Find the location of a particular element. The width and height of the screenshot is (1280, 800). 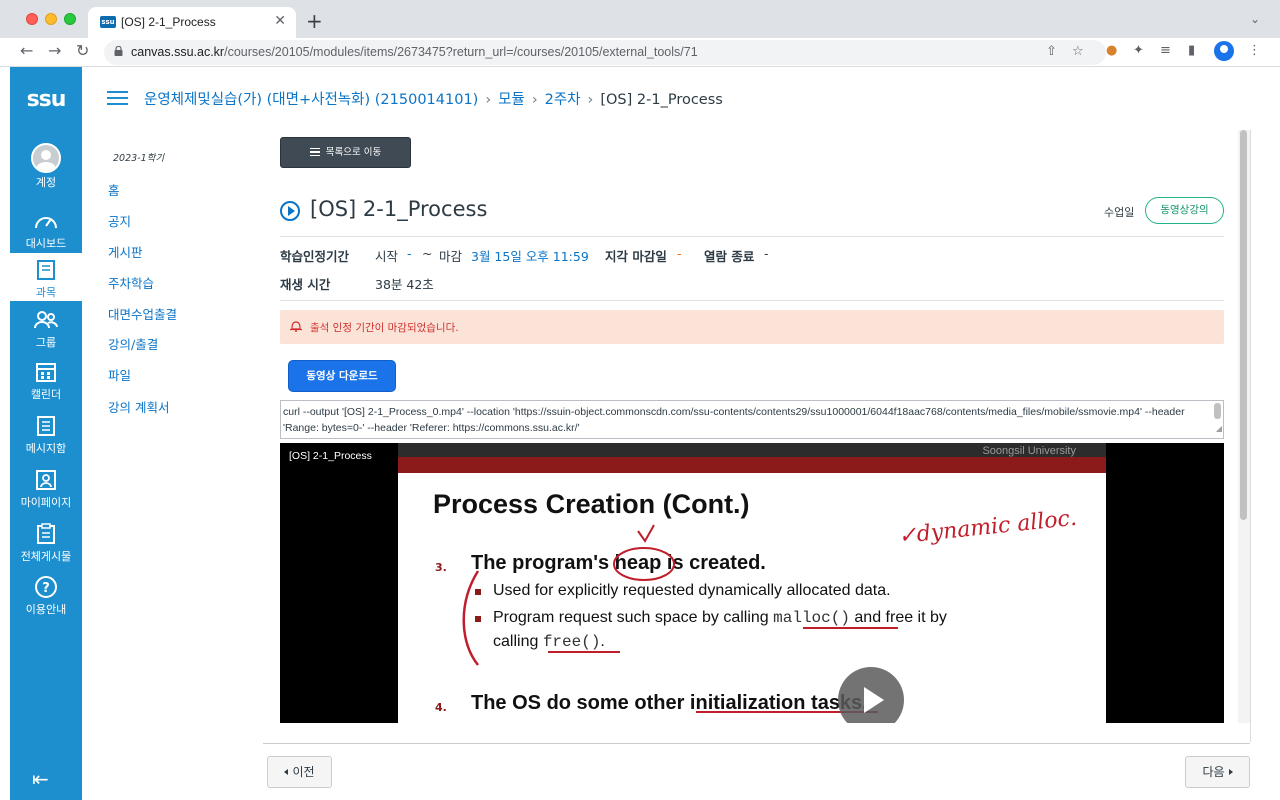

gnav-label: 과목 is located at coordinates (46, 292).